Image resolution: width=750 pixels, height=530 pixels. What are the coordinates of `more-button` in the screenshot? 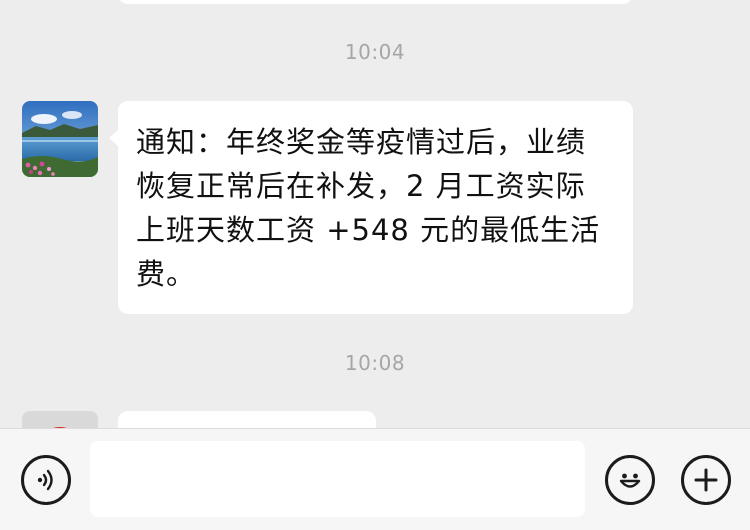 It's located at (706, 480).